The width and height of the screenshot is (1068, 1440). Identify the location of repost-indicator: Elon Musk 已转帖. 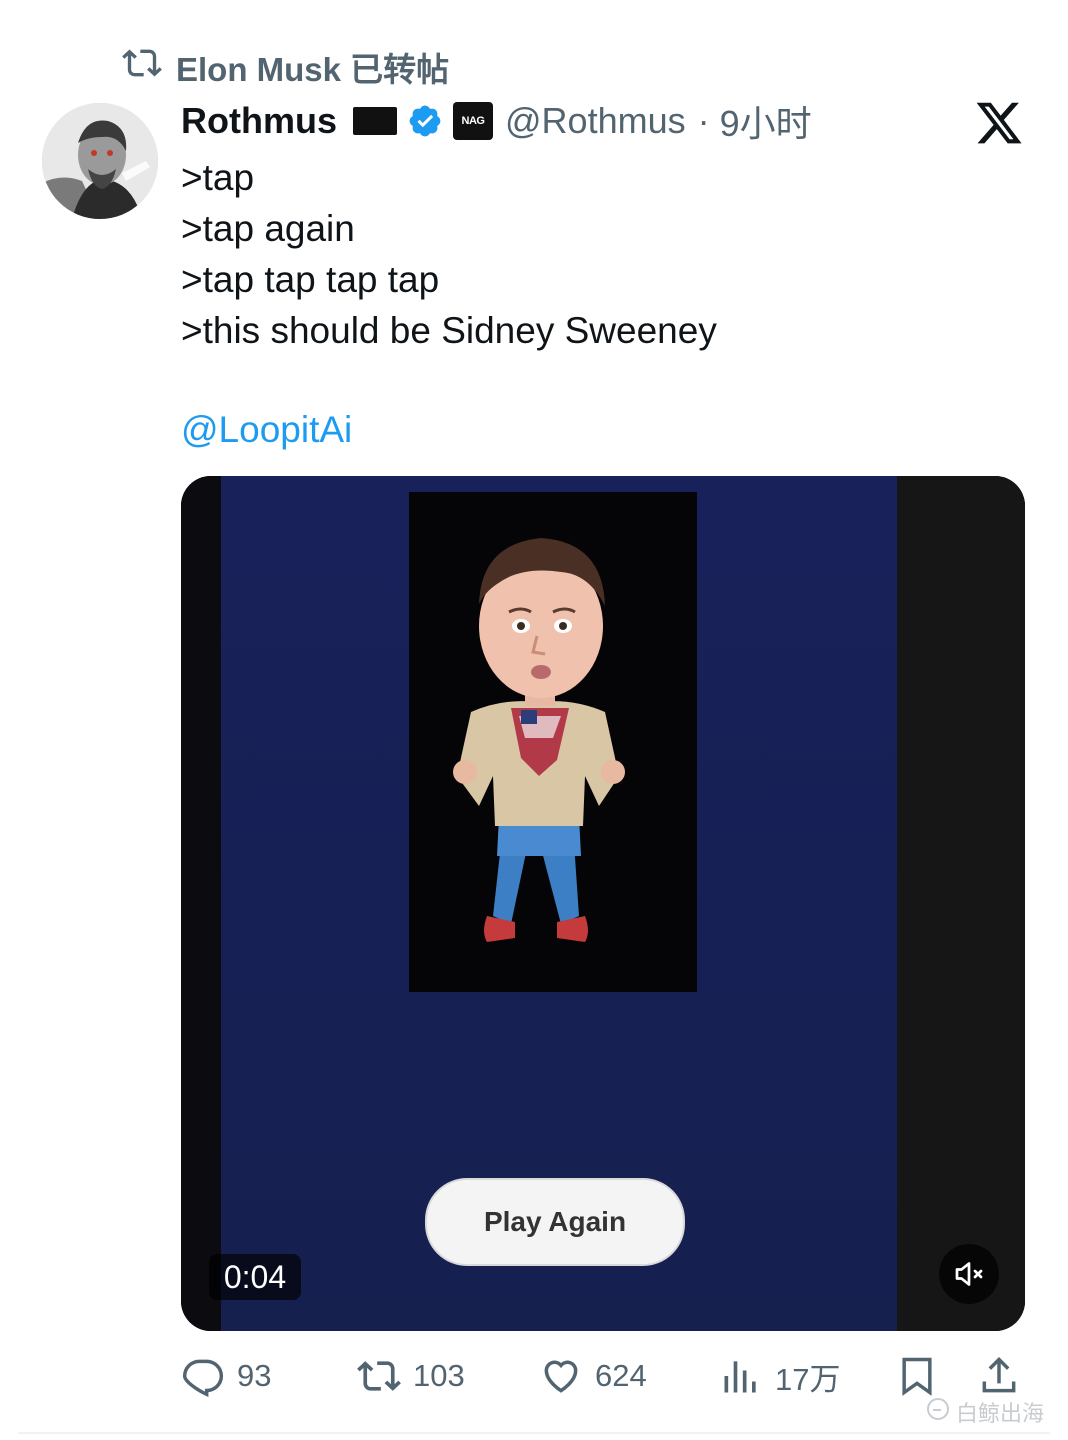
(285, 67).